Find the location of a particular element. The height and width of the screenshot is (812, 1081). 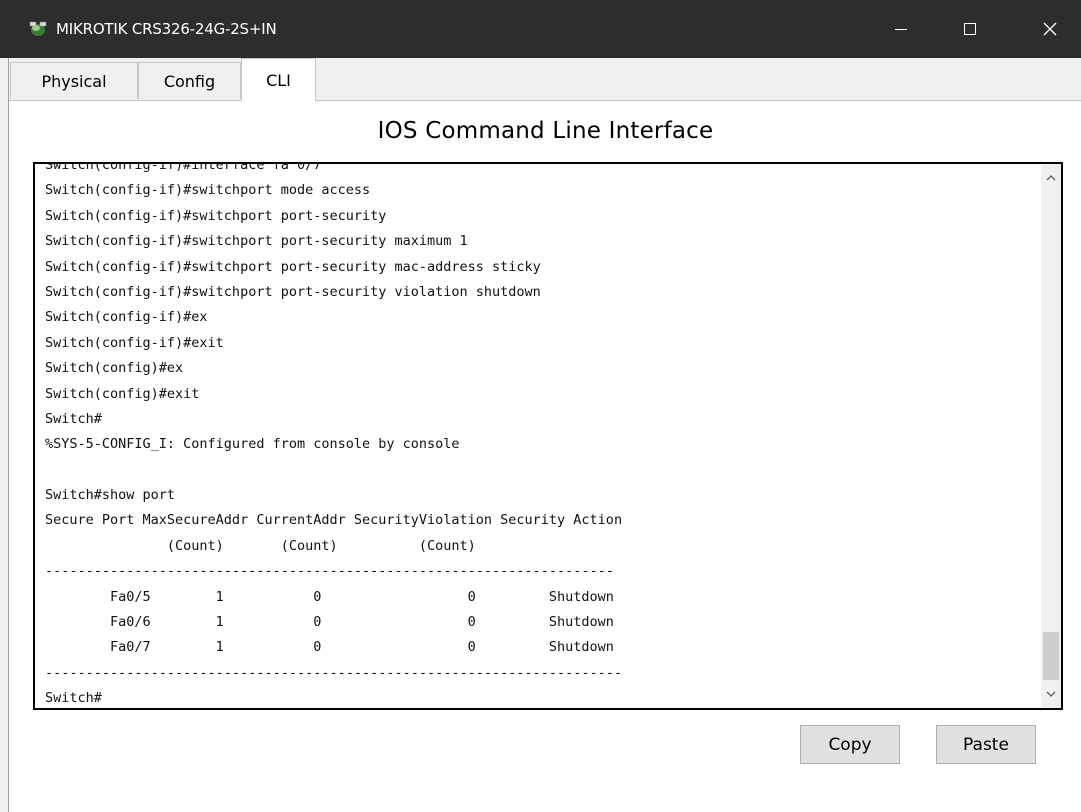

chevron-up-icon is located at coordinates (1051, 178).